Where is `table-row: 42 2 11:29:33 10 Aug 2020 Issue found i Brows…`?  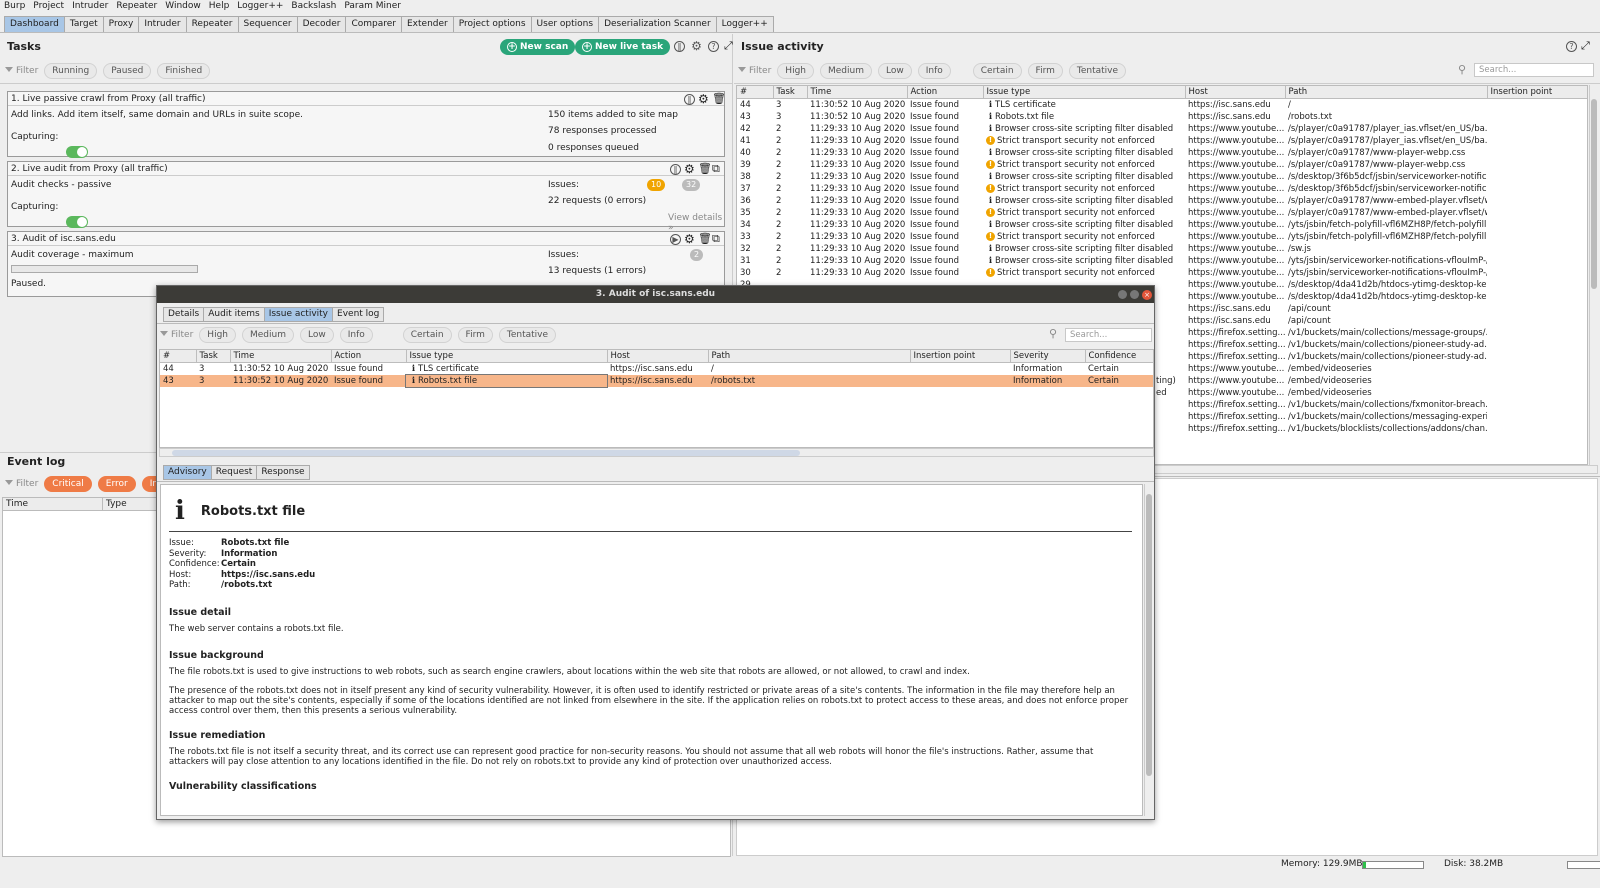 table-row: 42 2 11:29:33 10 Aug 2020 Issue found i Brows… is located at coordinates (1162, 129).